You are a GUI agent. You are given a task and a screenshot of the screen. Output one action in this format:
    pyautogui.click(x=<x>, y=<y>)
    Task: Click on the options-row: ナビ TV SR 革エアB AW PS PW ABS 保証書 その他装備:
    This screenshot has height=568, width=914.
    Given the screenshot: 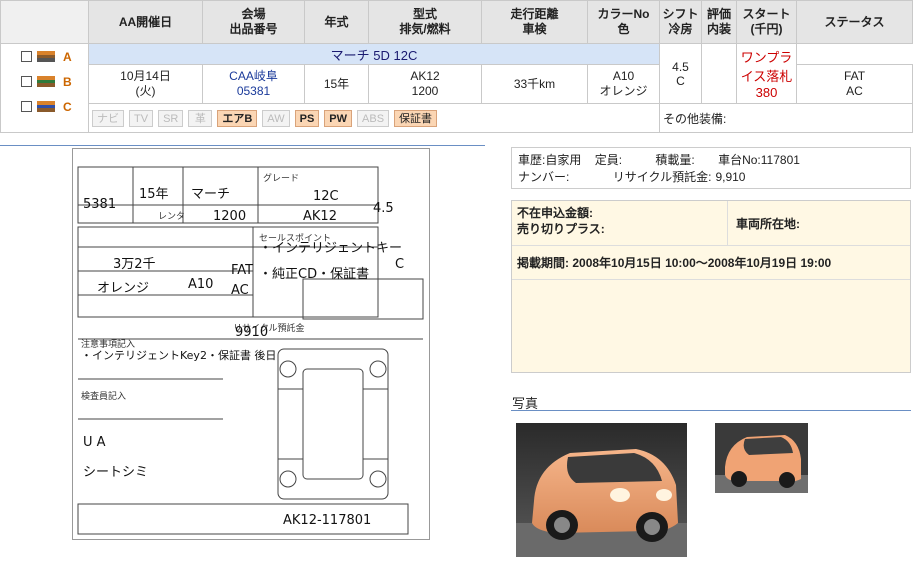 What is the action you would take?
    pyautogui.click(x=457, y=118)
    